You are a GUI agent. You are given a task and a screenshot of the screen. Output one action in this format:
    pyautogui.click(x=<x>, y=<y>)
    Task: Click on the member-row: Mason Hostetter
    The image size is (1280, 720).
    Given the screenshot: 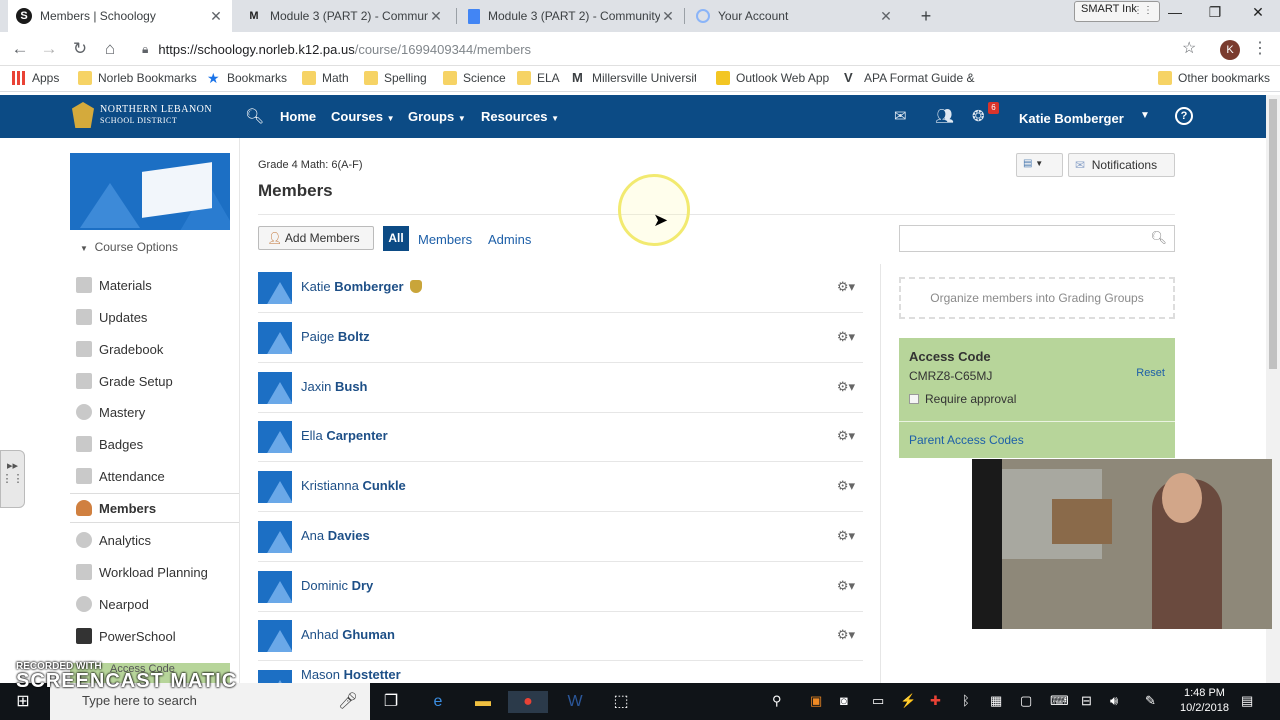 What is the action you would take?
    pyautogui.click(x=560, y=672)
    